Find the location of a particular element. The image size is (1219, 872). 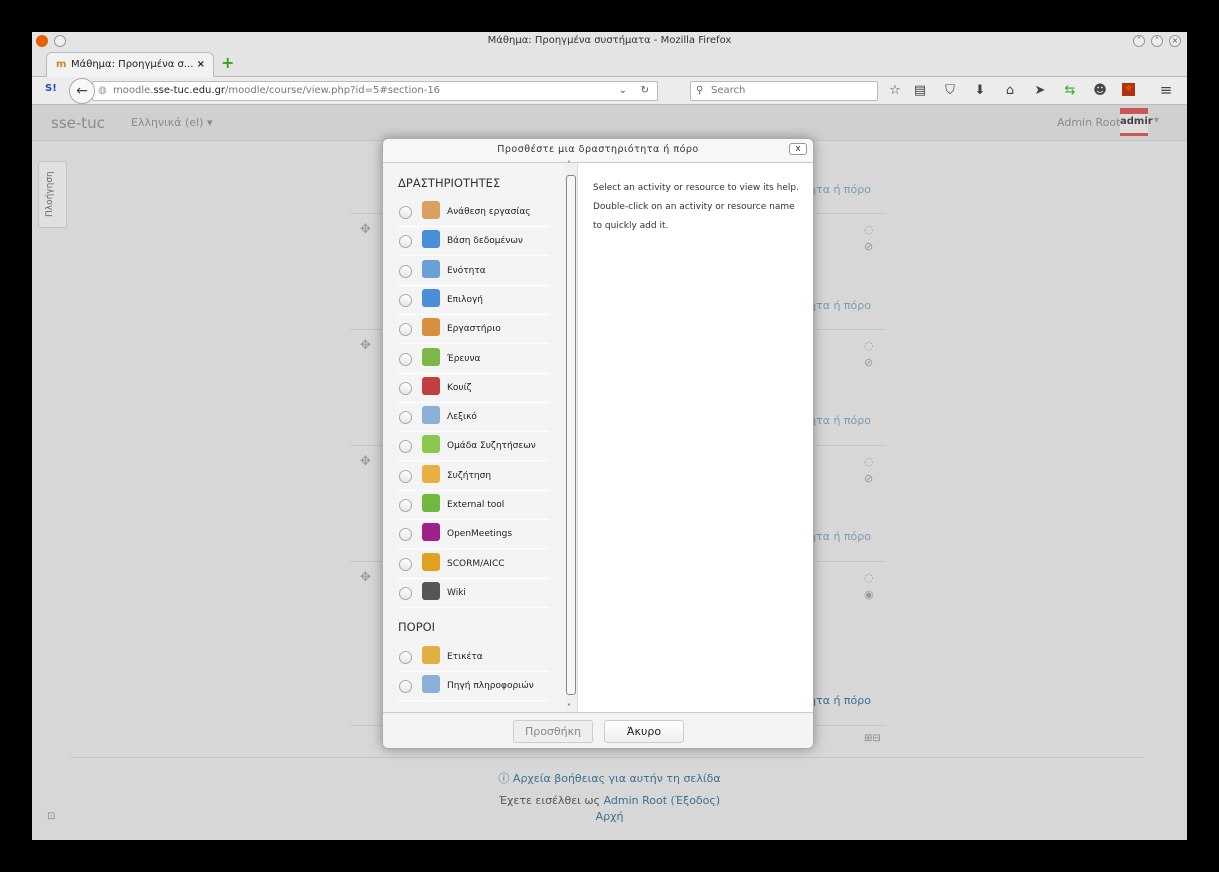

activity-option: Ανάθεση εργασίας is located at coordinates (473, 213).